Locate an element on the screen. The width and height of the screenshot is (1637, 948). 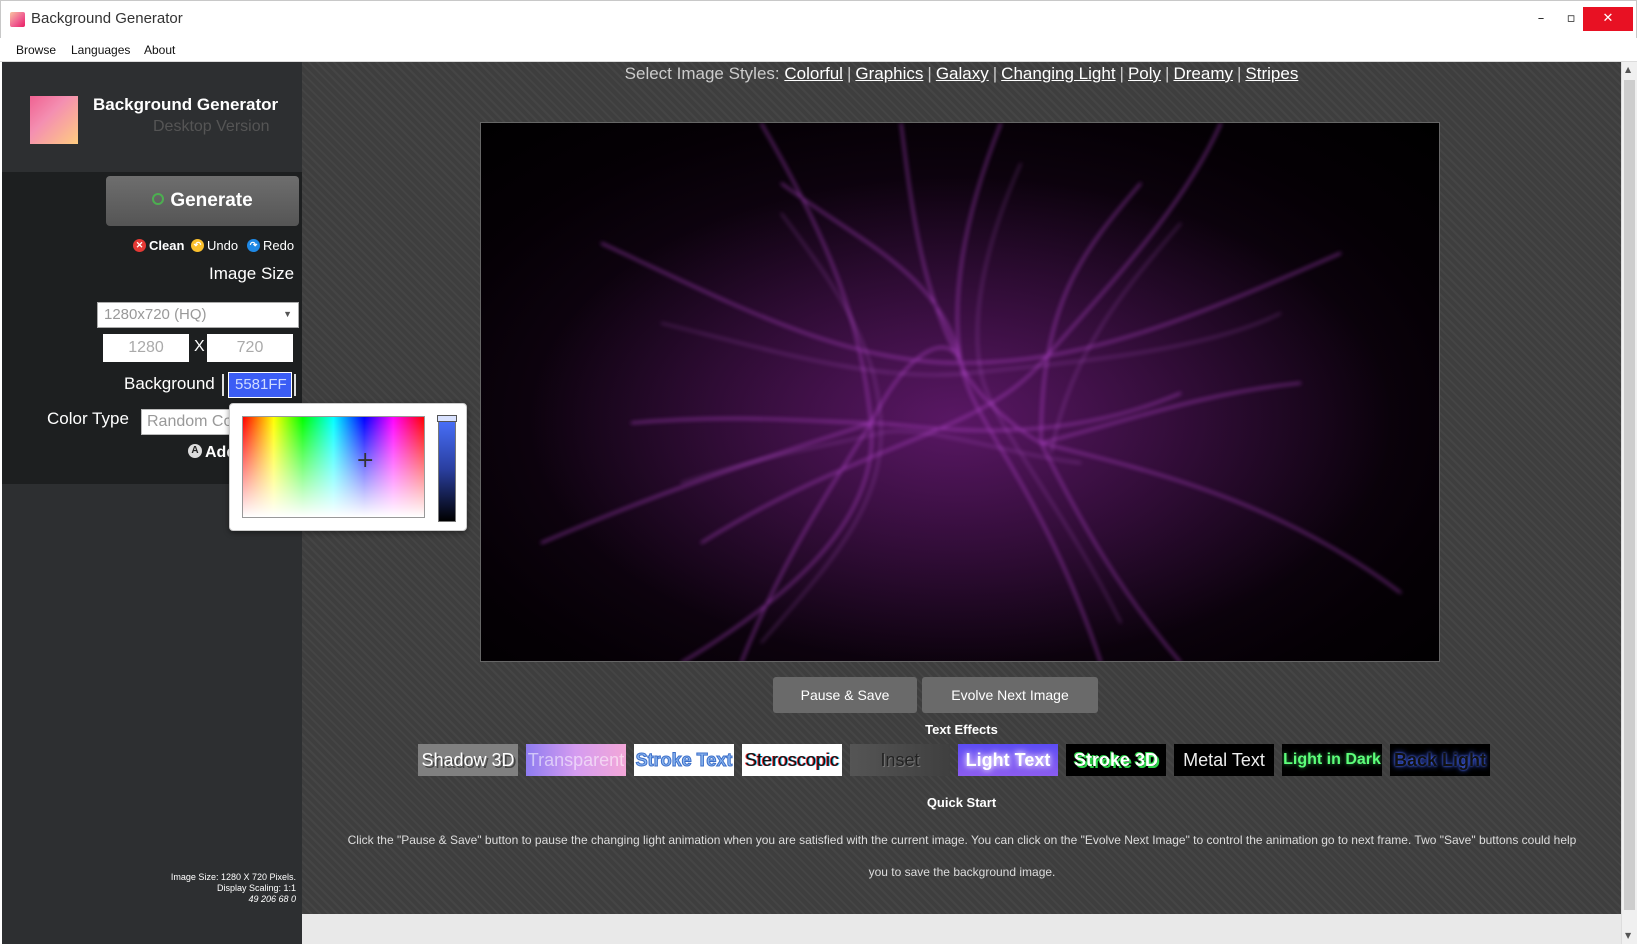
effect-shadow-3d: Shadow 3D is located at coordinates (468, 760).